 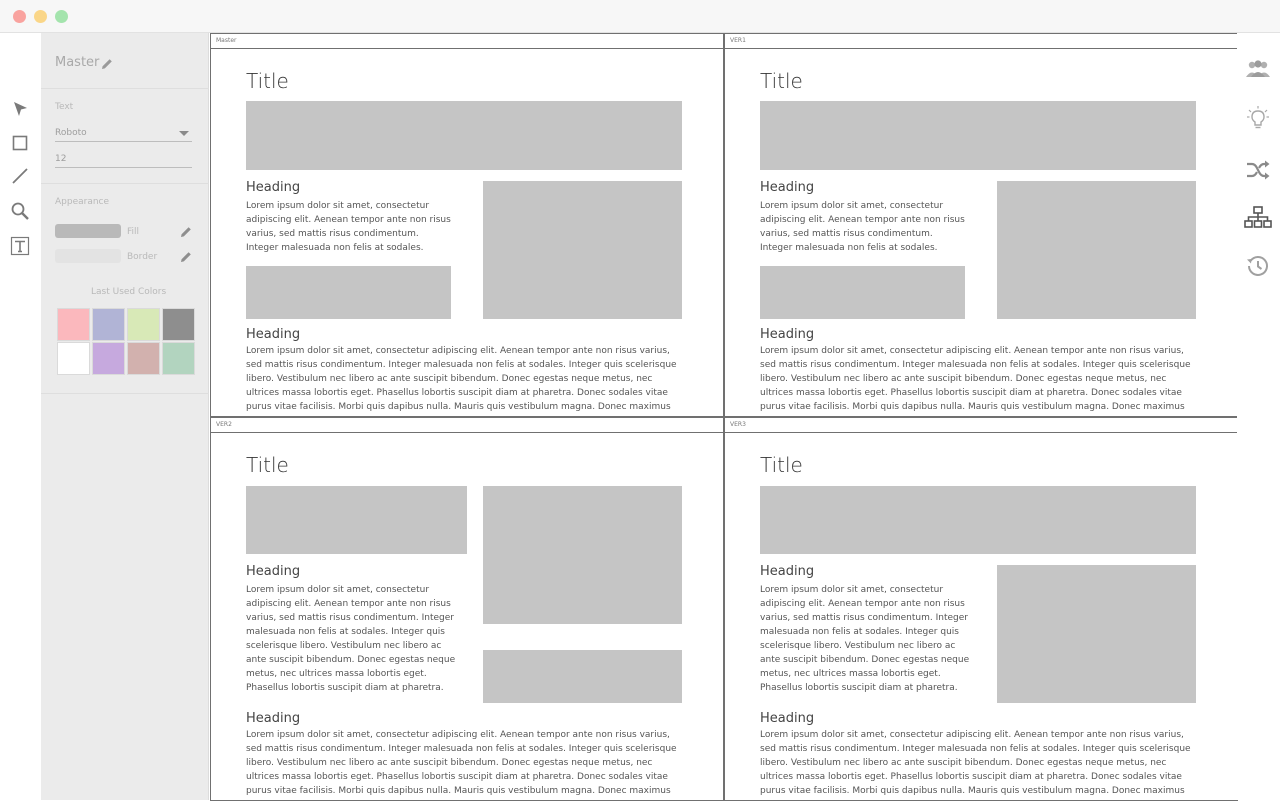 What do you see at coordinates (20, 143) in the screenshot?
I see `rectangle-icon` at bounding box center [20, 143].